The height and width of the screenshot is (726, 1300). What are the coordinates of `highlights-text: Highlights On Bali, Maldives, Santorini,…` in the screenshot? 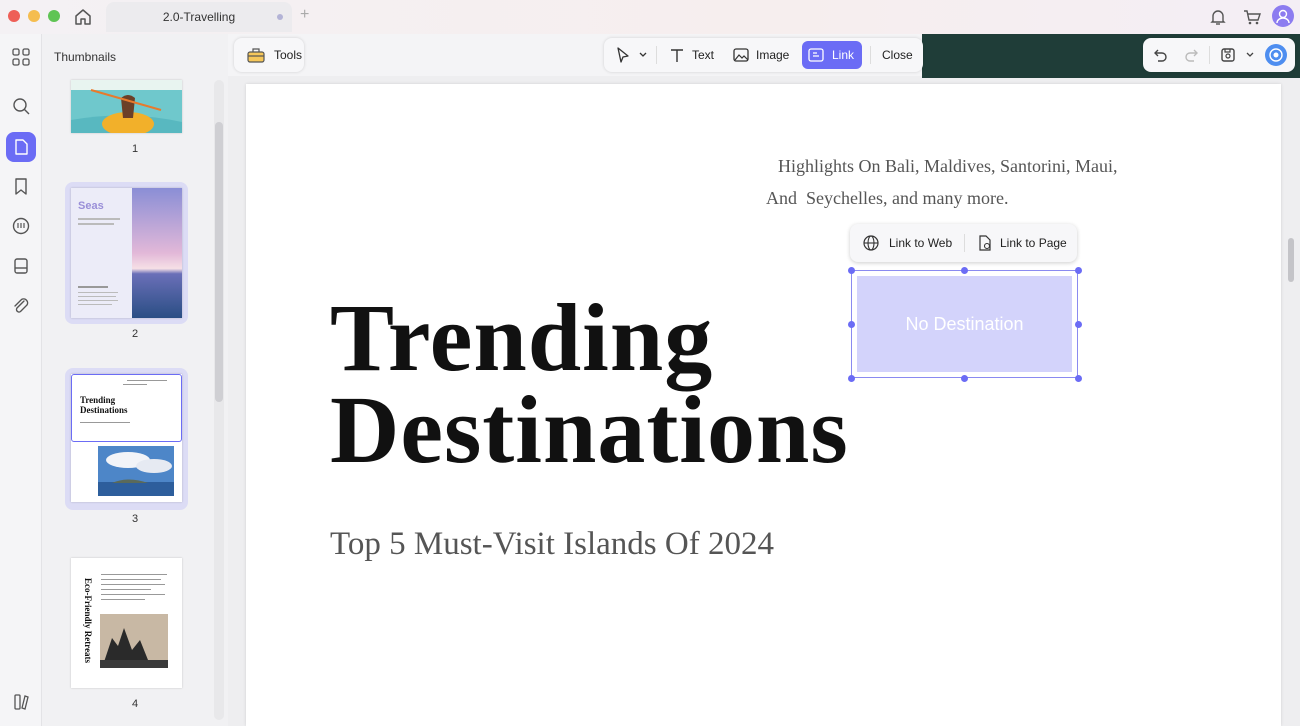 It's located at (956, 182).